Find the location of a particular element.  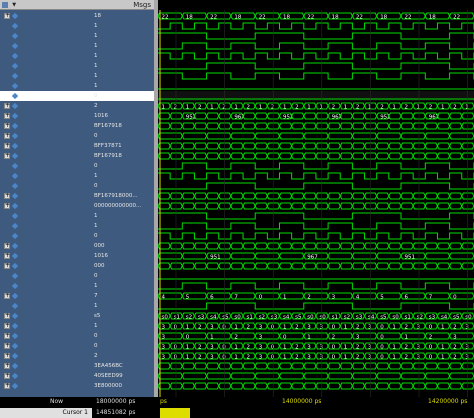

signal-row: +ram_in_real is located at coordinates (46, 126).